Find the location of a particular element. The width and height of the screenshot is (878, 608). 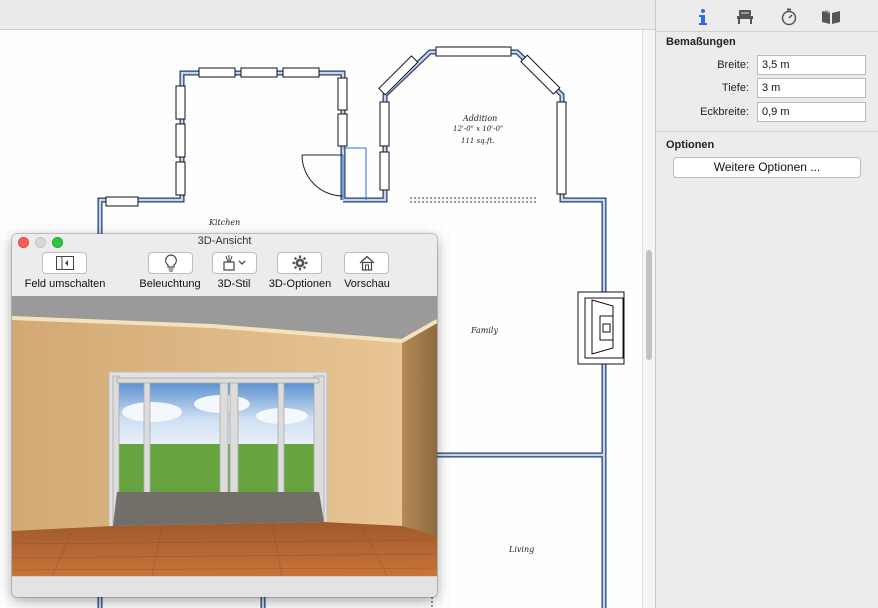

width-field is located at coordinates (811, 65).